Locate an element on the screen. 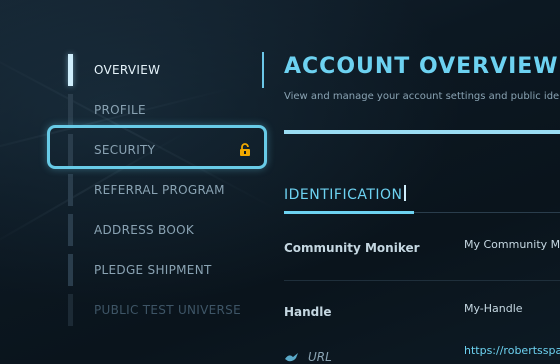  row-divider is located at coordinates (422, 280).